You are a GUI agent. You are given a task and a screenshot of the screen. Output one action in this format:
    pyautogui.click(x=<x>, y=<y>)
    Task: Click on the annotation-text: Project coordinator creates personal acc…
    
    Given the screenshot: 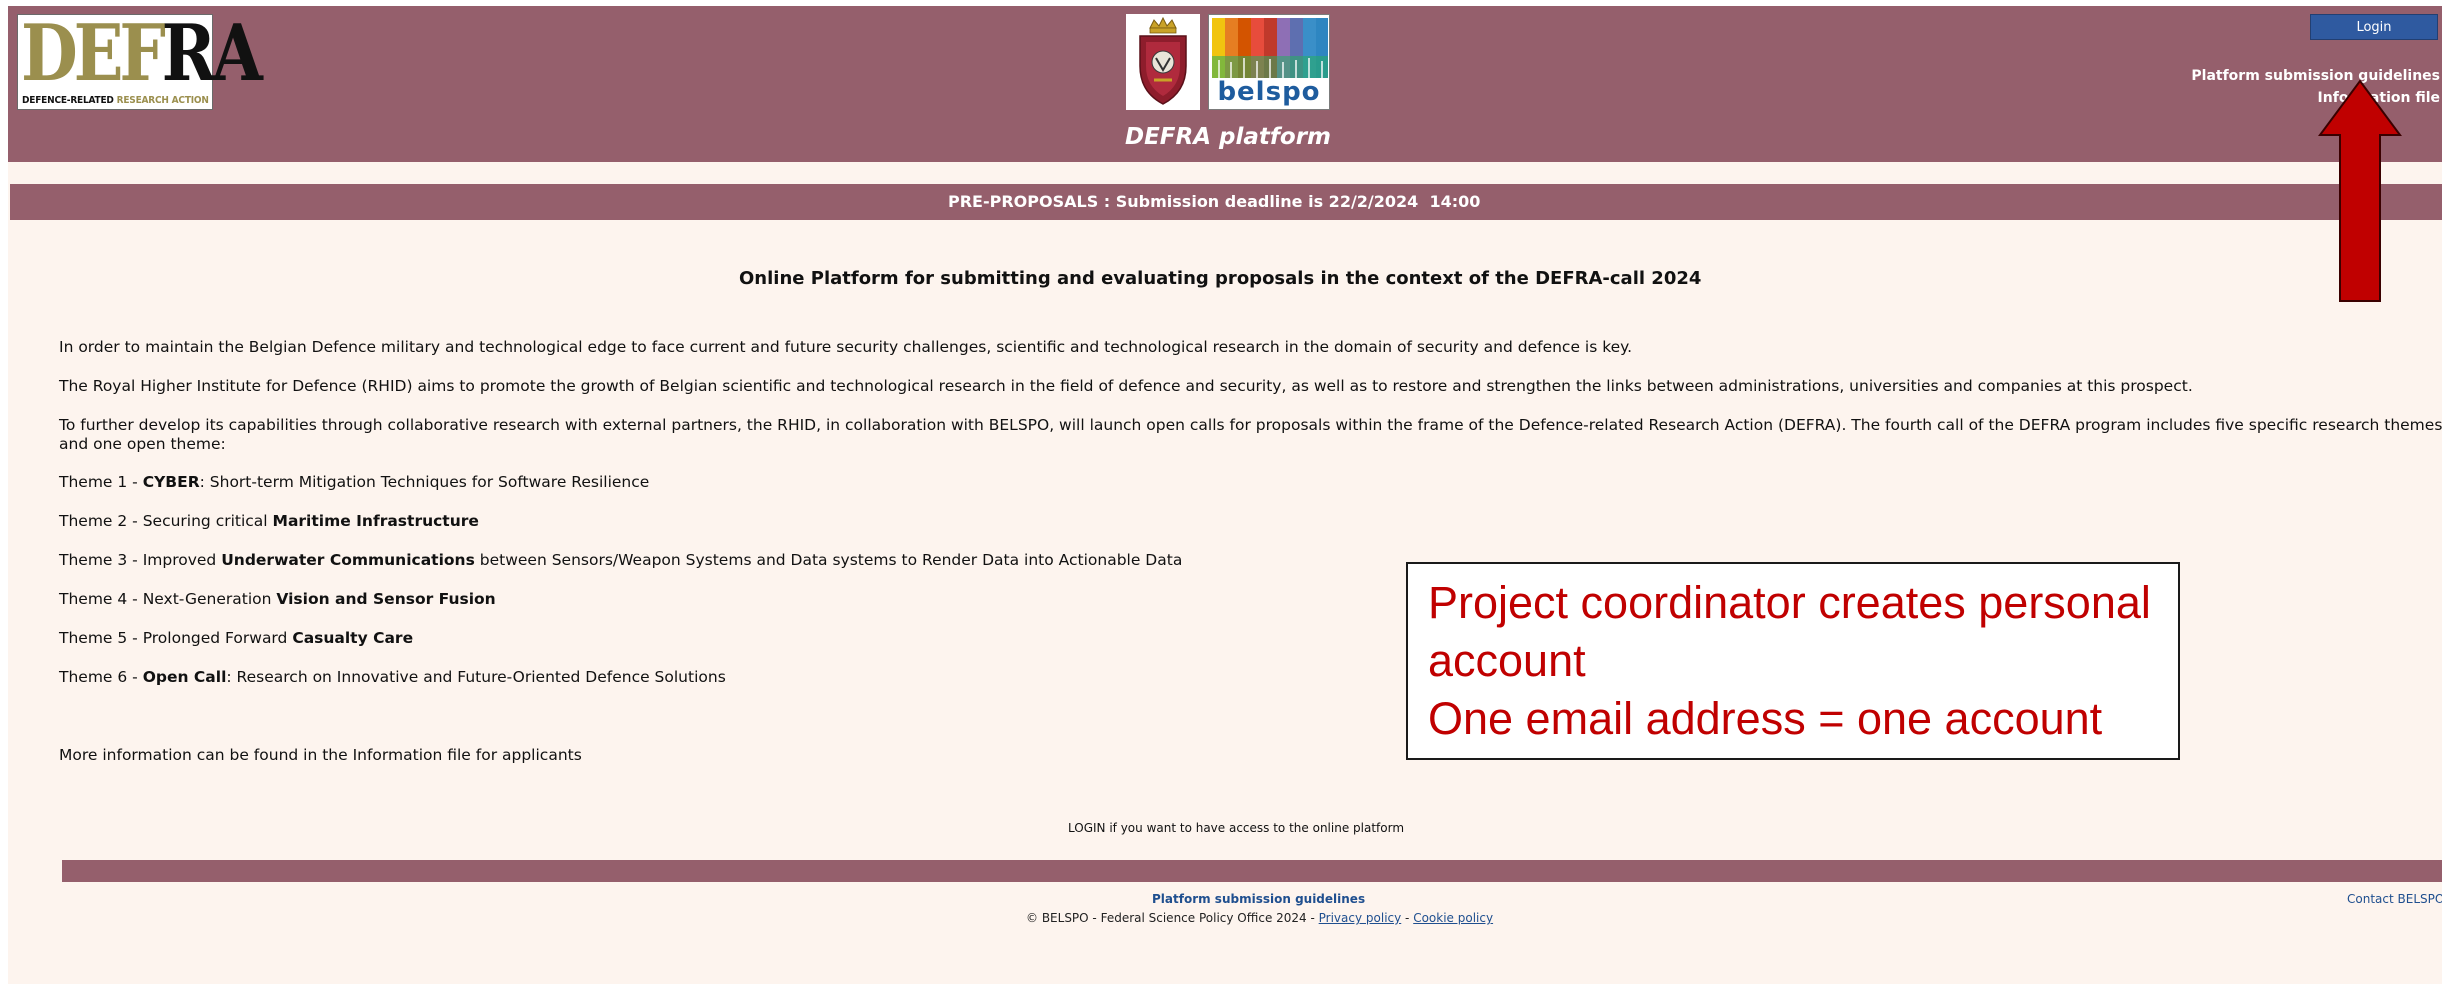 What is the action you would take?
    pyautogui.click(x=1798, y=661)
    